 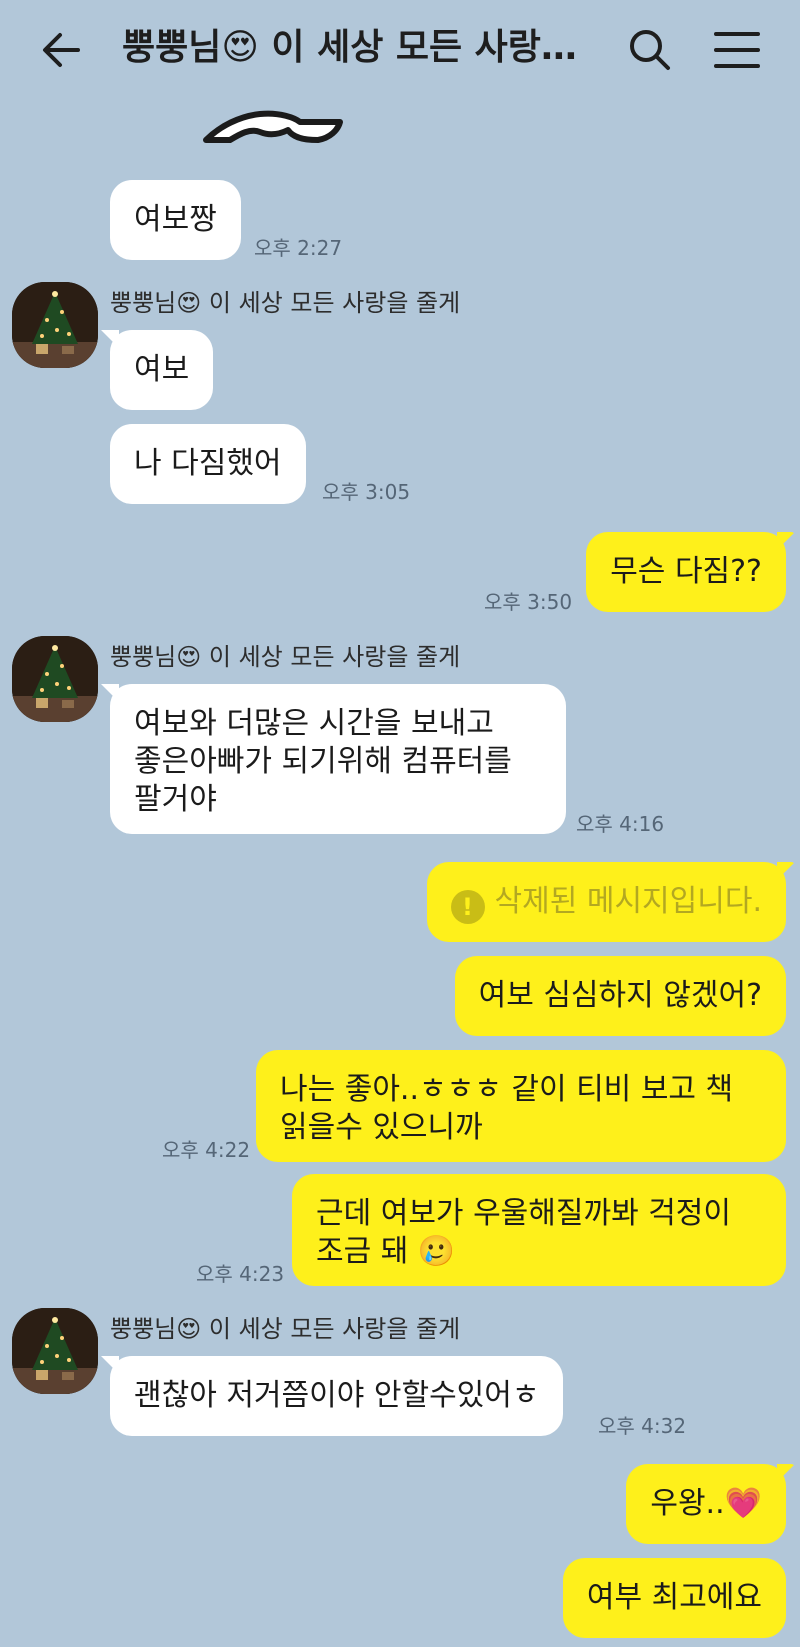 I want to click on message-time: 오후 4:22, so click(x=206, y=1150).